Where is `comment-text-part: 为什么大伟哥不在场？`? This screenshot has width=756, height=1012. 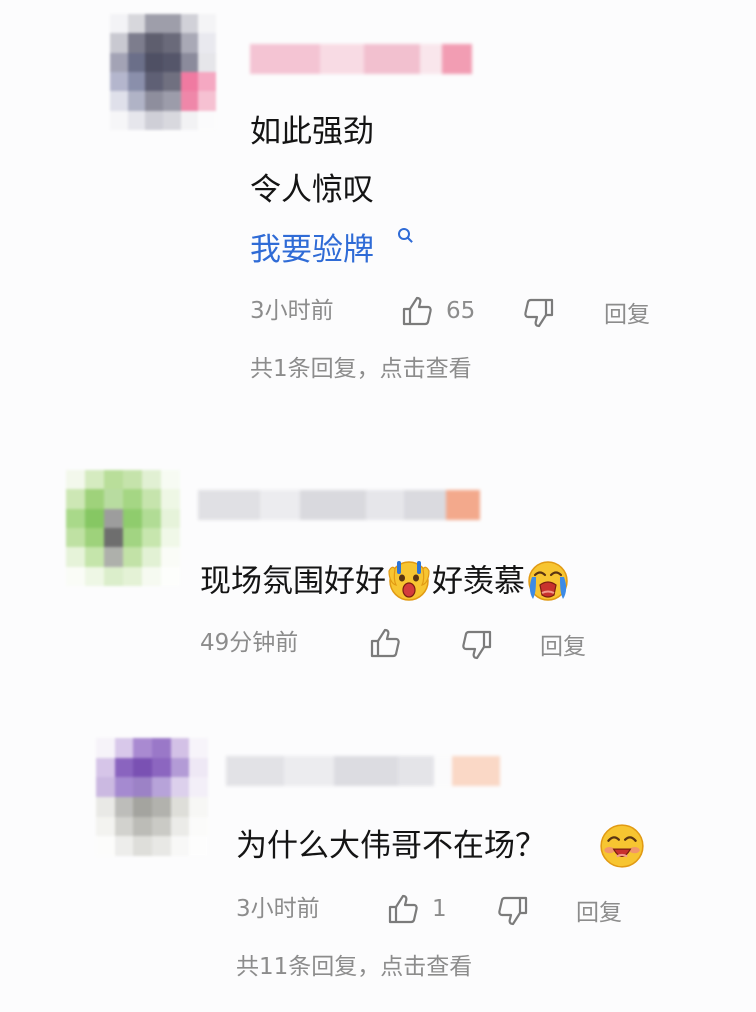 comment-text-part: 为什么大伟哥不在场？ is located at coordinates (391, 846).